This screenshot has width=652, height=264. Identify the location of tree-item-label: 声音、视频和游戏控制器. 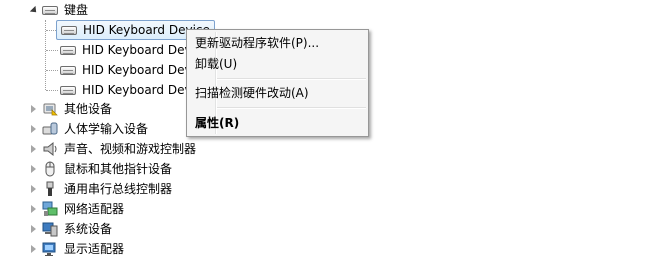
(130, 149).